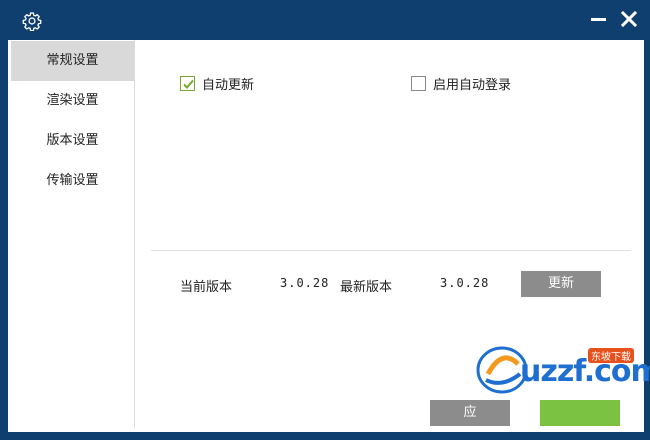 Image resolution: width=650 pixels, height=440 pixels. Describe the element at coordinates (561, 284) in the screenshot. I see `update-button: 更新` at that location.